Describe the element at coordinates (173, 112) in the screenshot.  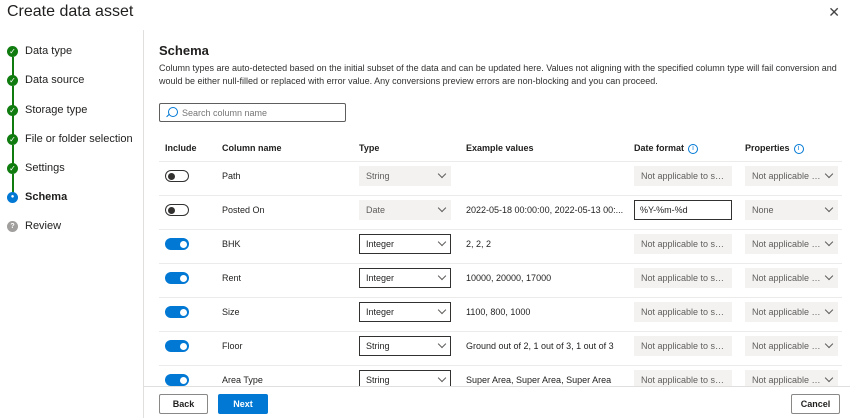
I see `search-icon` at that location.